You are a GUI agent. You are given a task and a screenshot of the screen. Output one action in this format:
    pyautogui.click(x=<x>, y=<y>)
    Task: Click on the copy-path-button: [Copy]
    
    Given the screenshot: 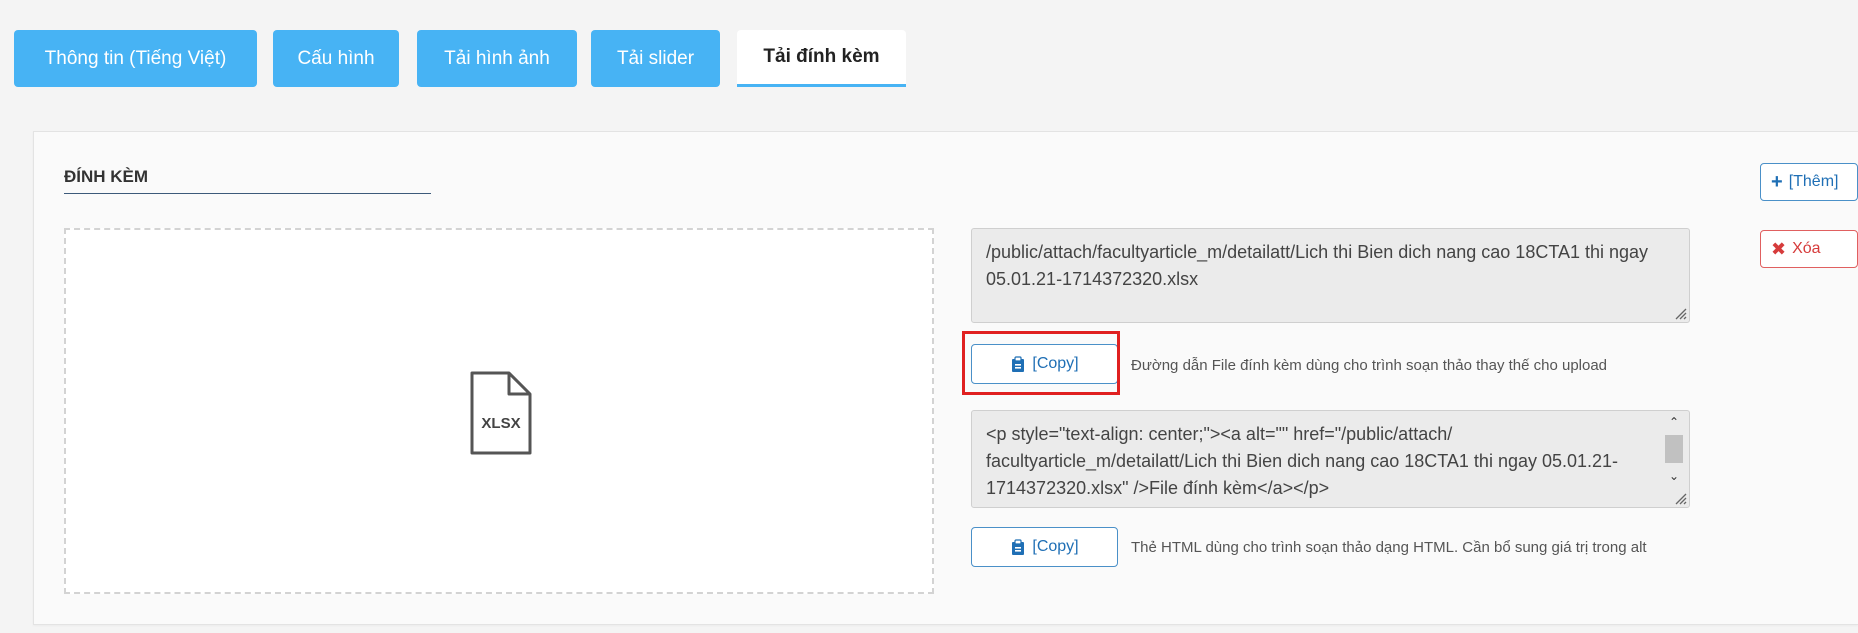 What is the action you would take?
    pyautogui.click(x=1044, y=364)
    